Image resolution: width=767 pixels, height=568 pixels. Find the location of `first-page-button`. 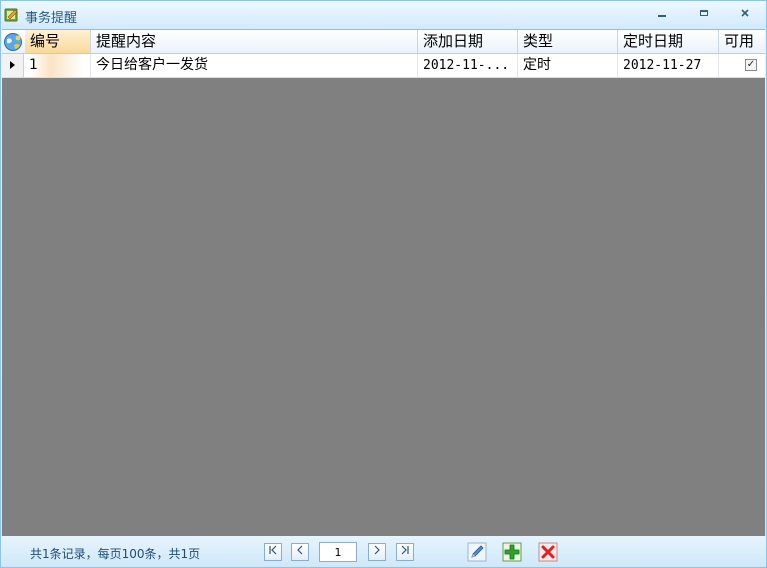

first-page-button is located at coordinates (273, 552).